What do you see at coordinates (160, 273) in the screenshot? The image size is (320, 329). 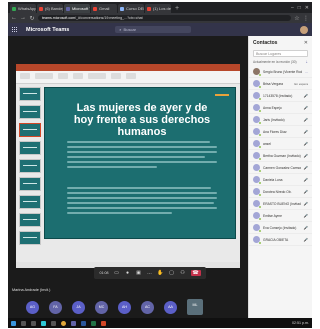 I see `raise-hand-icon: ✋` at bounding box center [160, 273].